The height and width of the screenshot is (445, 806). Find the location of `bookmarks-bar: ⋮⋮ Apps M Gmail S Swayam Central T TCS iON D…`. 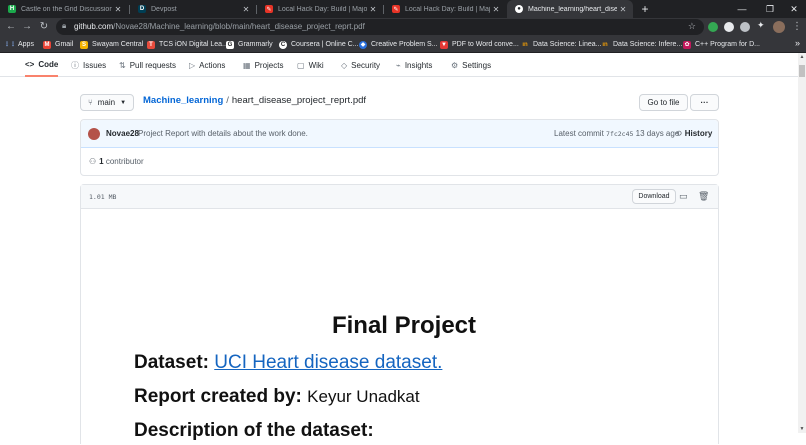

bookmarks-bar: ⋮⋮ Apps M Gmail S Swayam Central T TCS iON D… is located at coordinates (403, 44).